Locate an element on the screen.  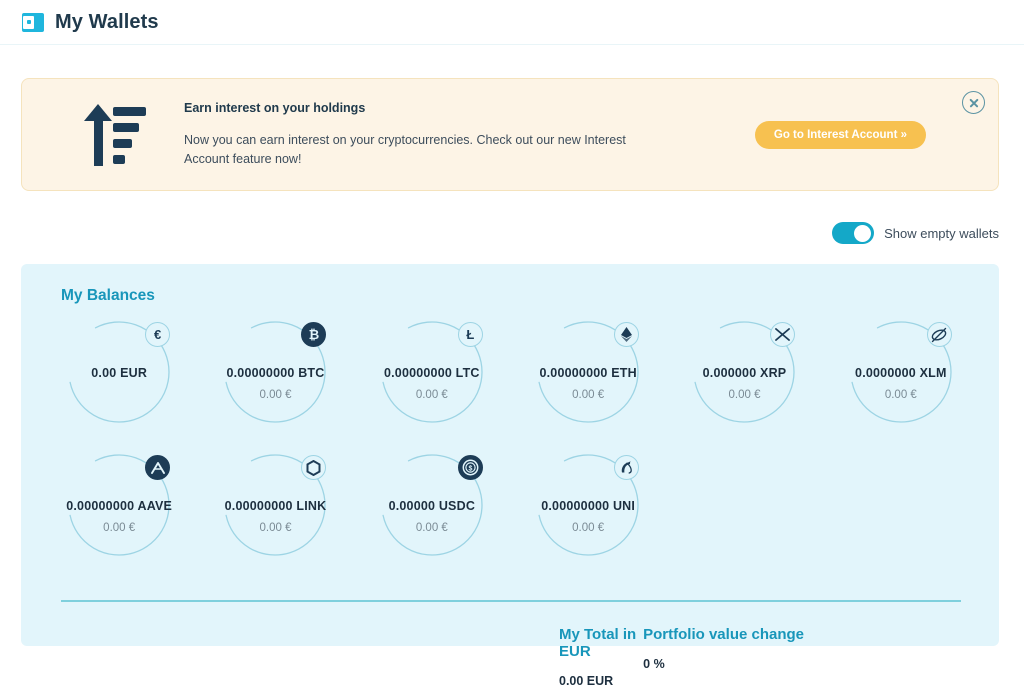
my-balances-heading: My Balances is located at coordinates (108, 295).